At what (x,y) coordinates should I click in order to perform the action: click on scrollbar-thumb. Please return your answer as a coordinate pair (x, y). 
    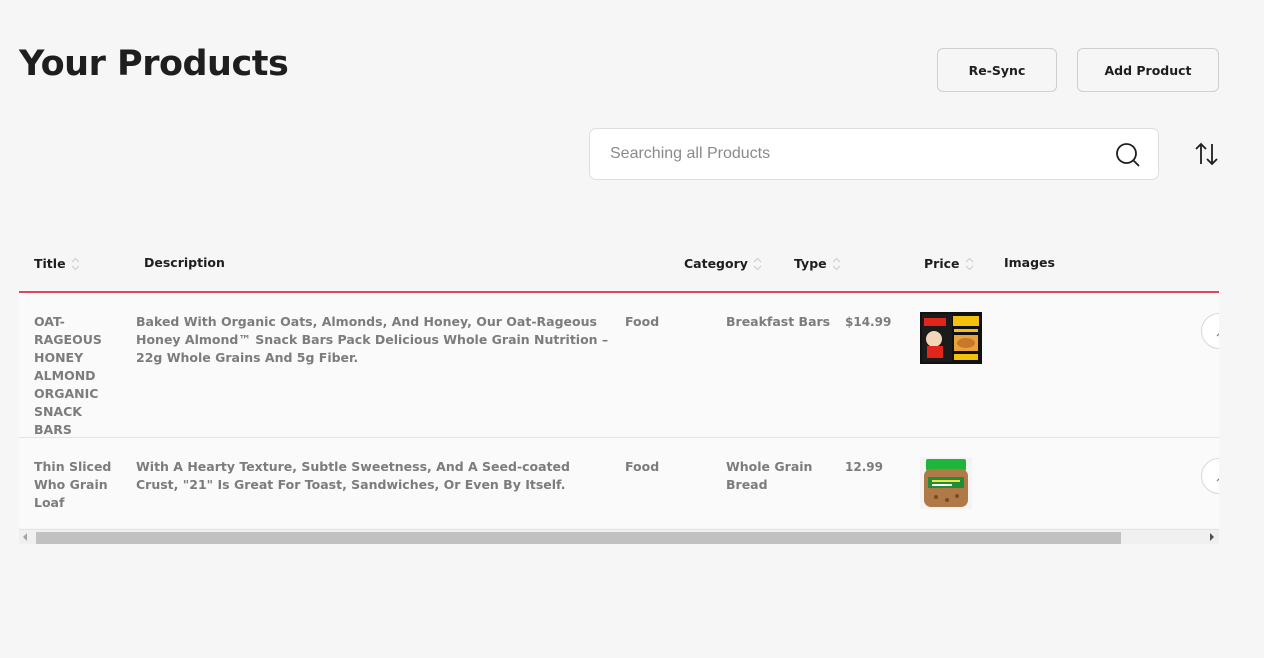
    Looking at the image, I should click on (578, 538).